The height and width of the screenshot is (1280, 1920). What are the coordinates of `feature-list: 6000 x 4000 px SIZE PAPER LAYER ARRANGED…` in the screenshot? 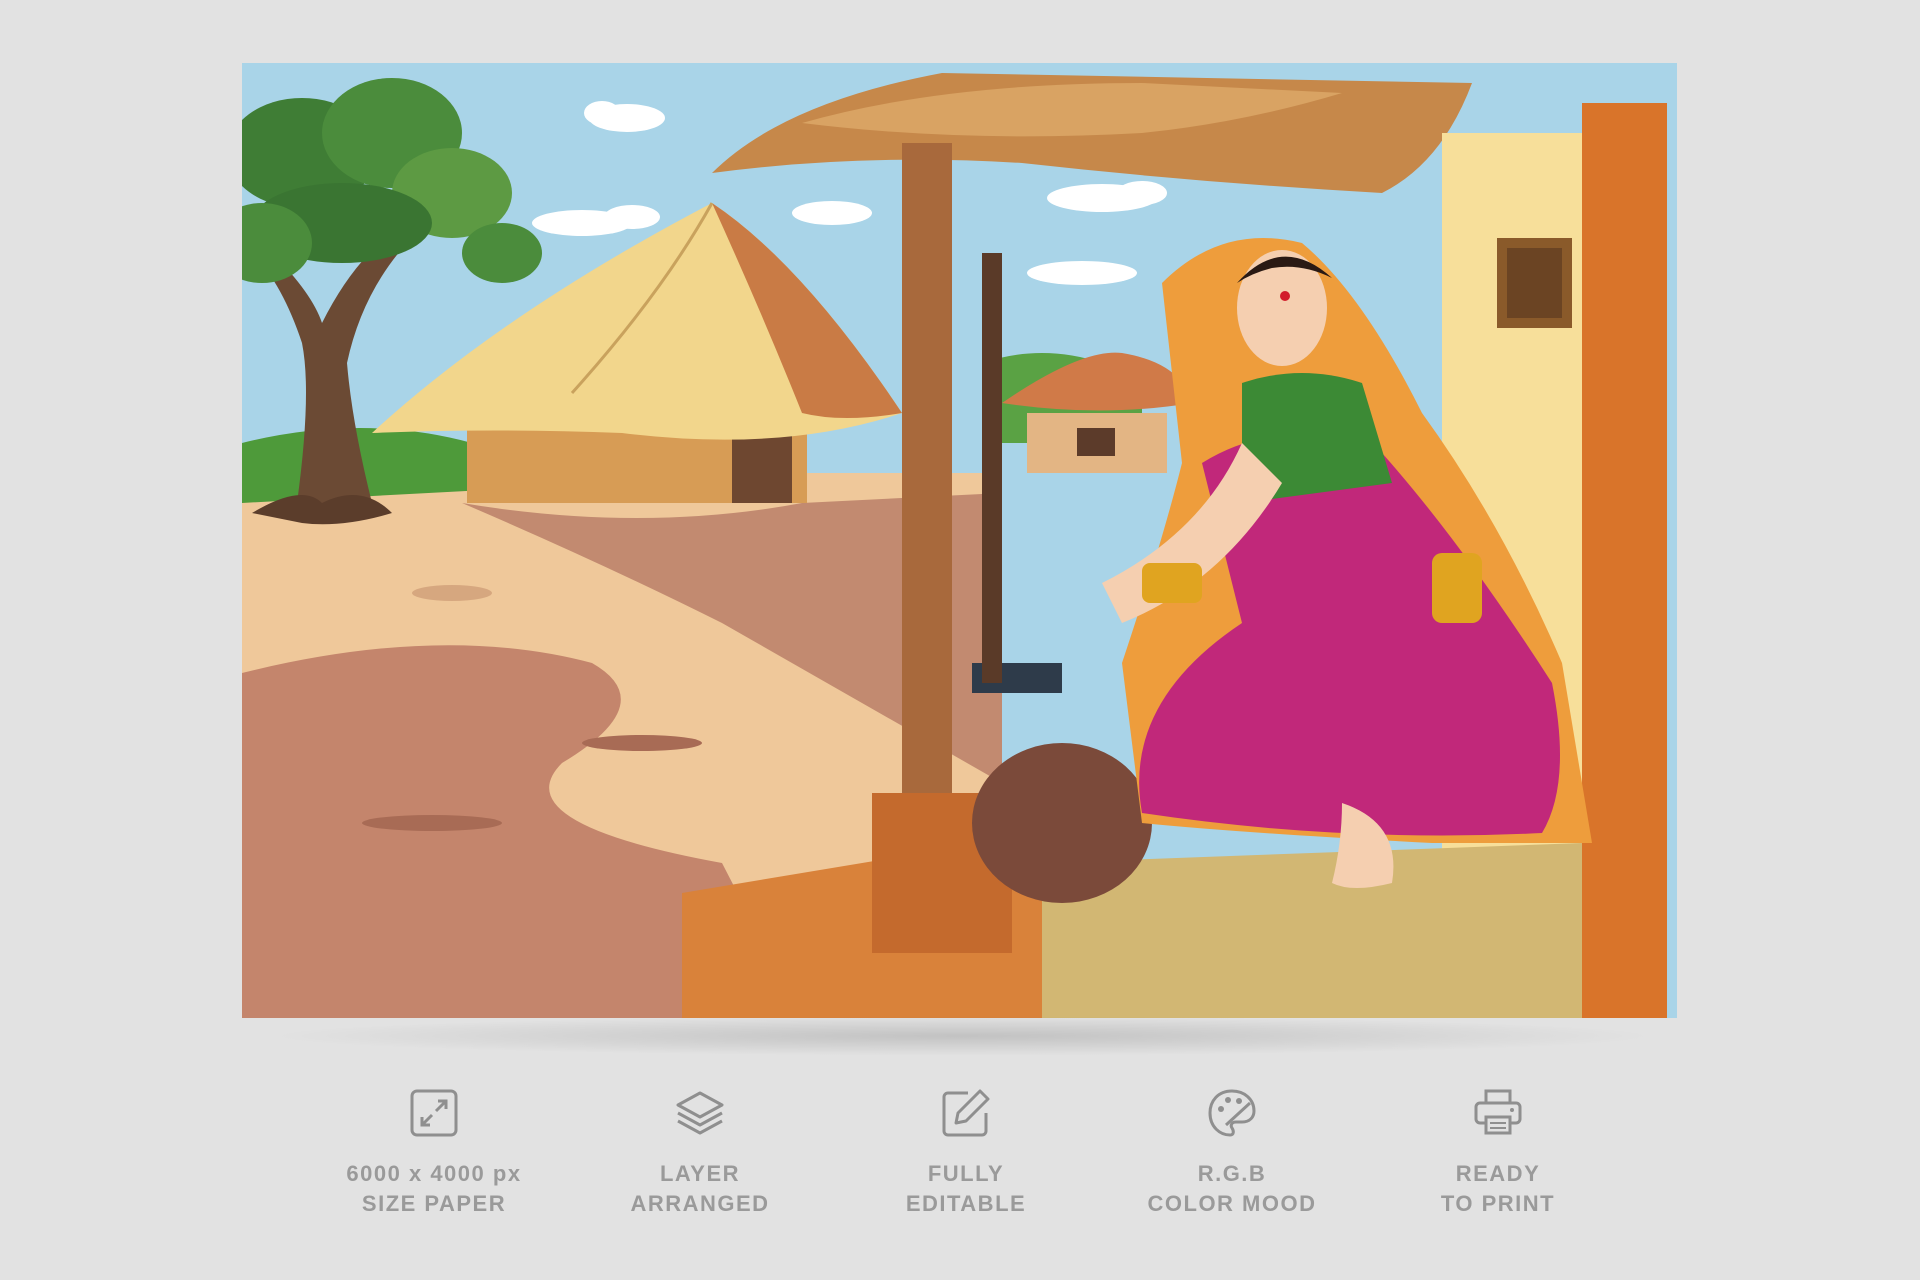 It's located at (960, 1170).